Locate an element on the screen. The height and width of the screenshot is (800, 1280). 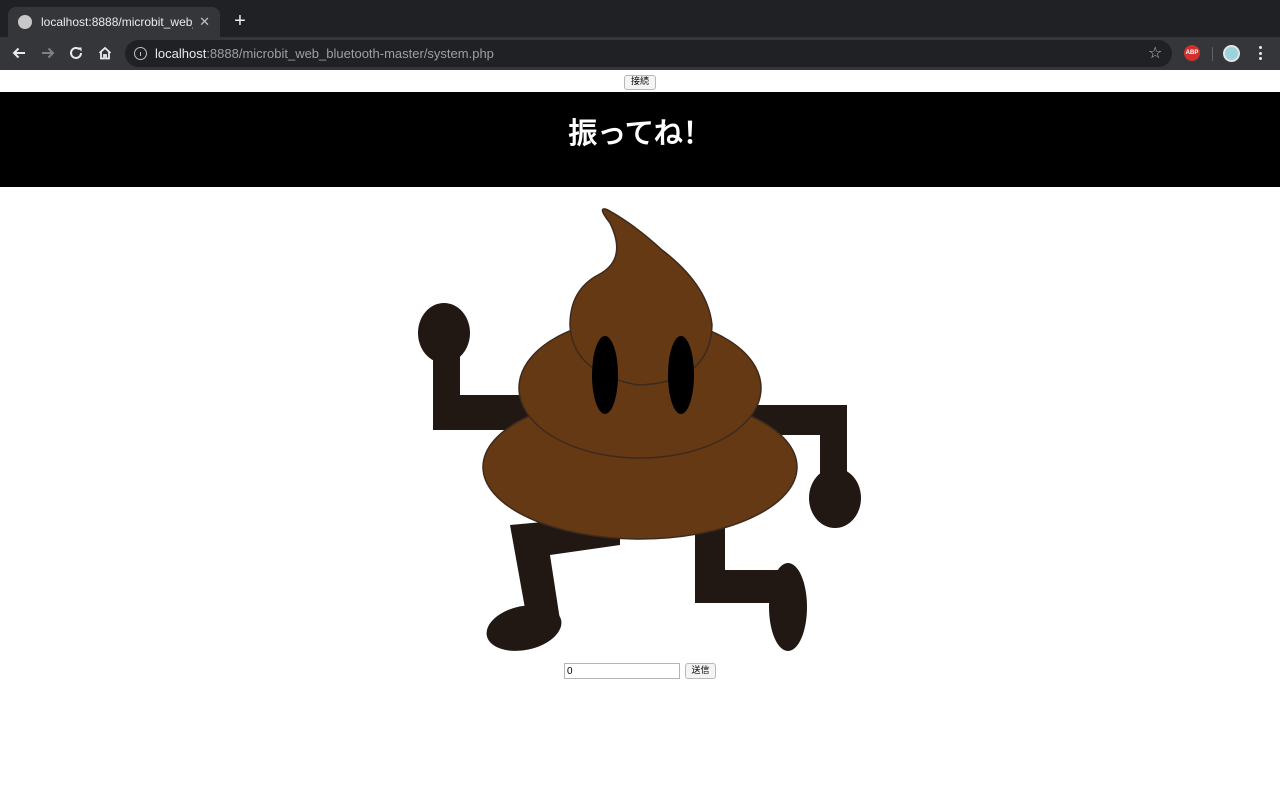
new-tab-icon: + is located at coordinates (240, 21).